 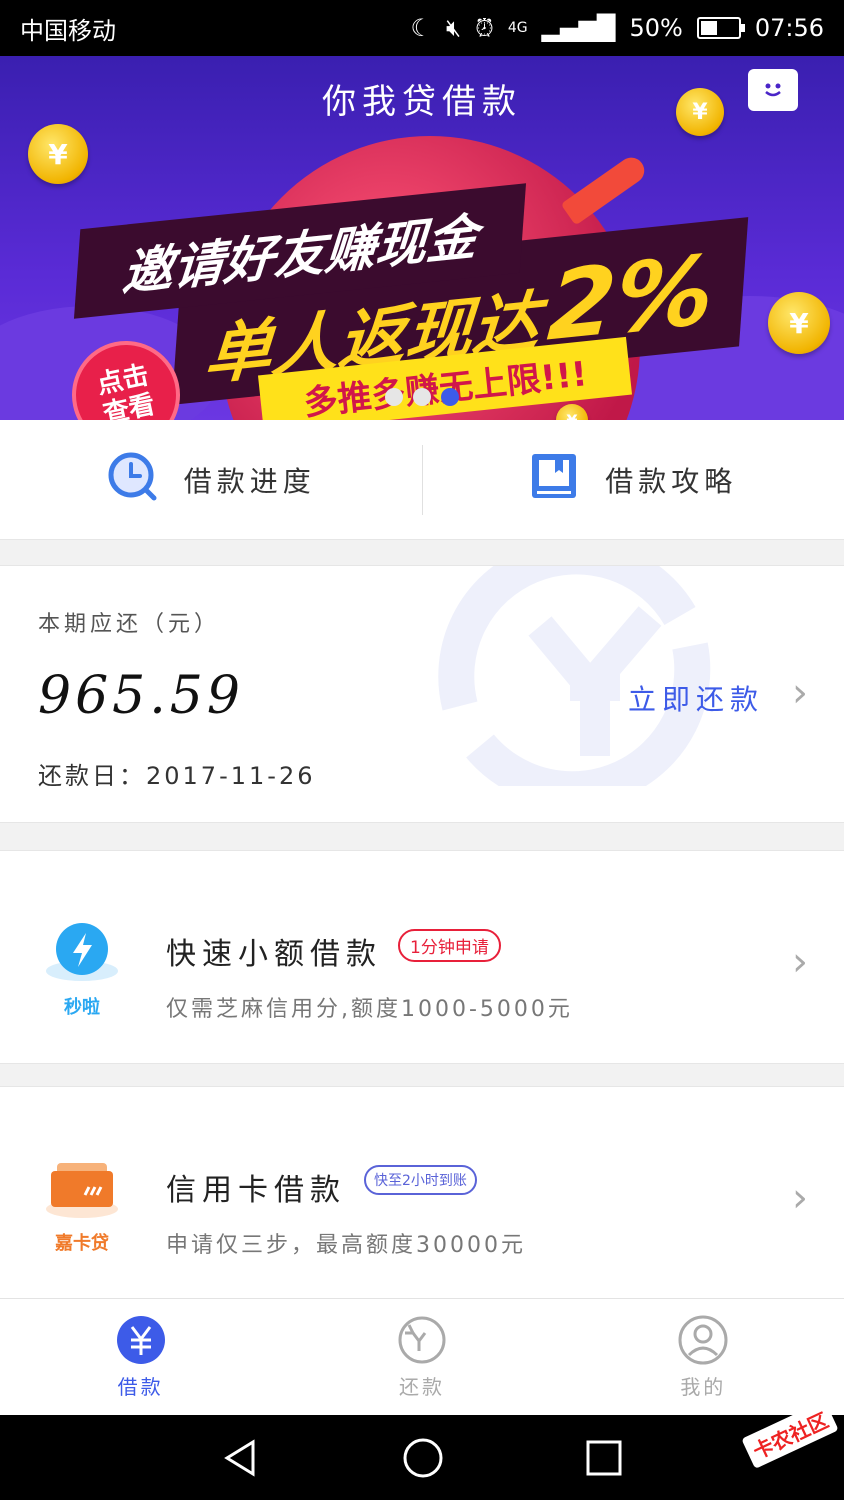 What do you see at coordinates (82, 952) in the screenshot?
I see `lightning-icon` at bounding box center [82, 952].